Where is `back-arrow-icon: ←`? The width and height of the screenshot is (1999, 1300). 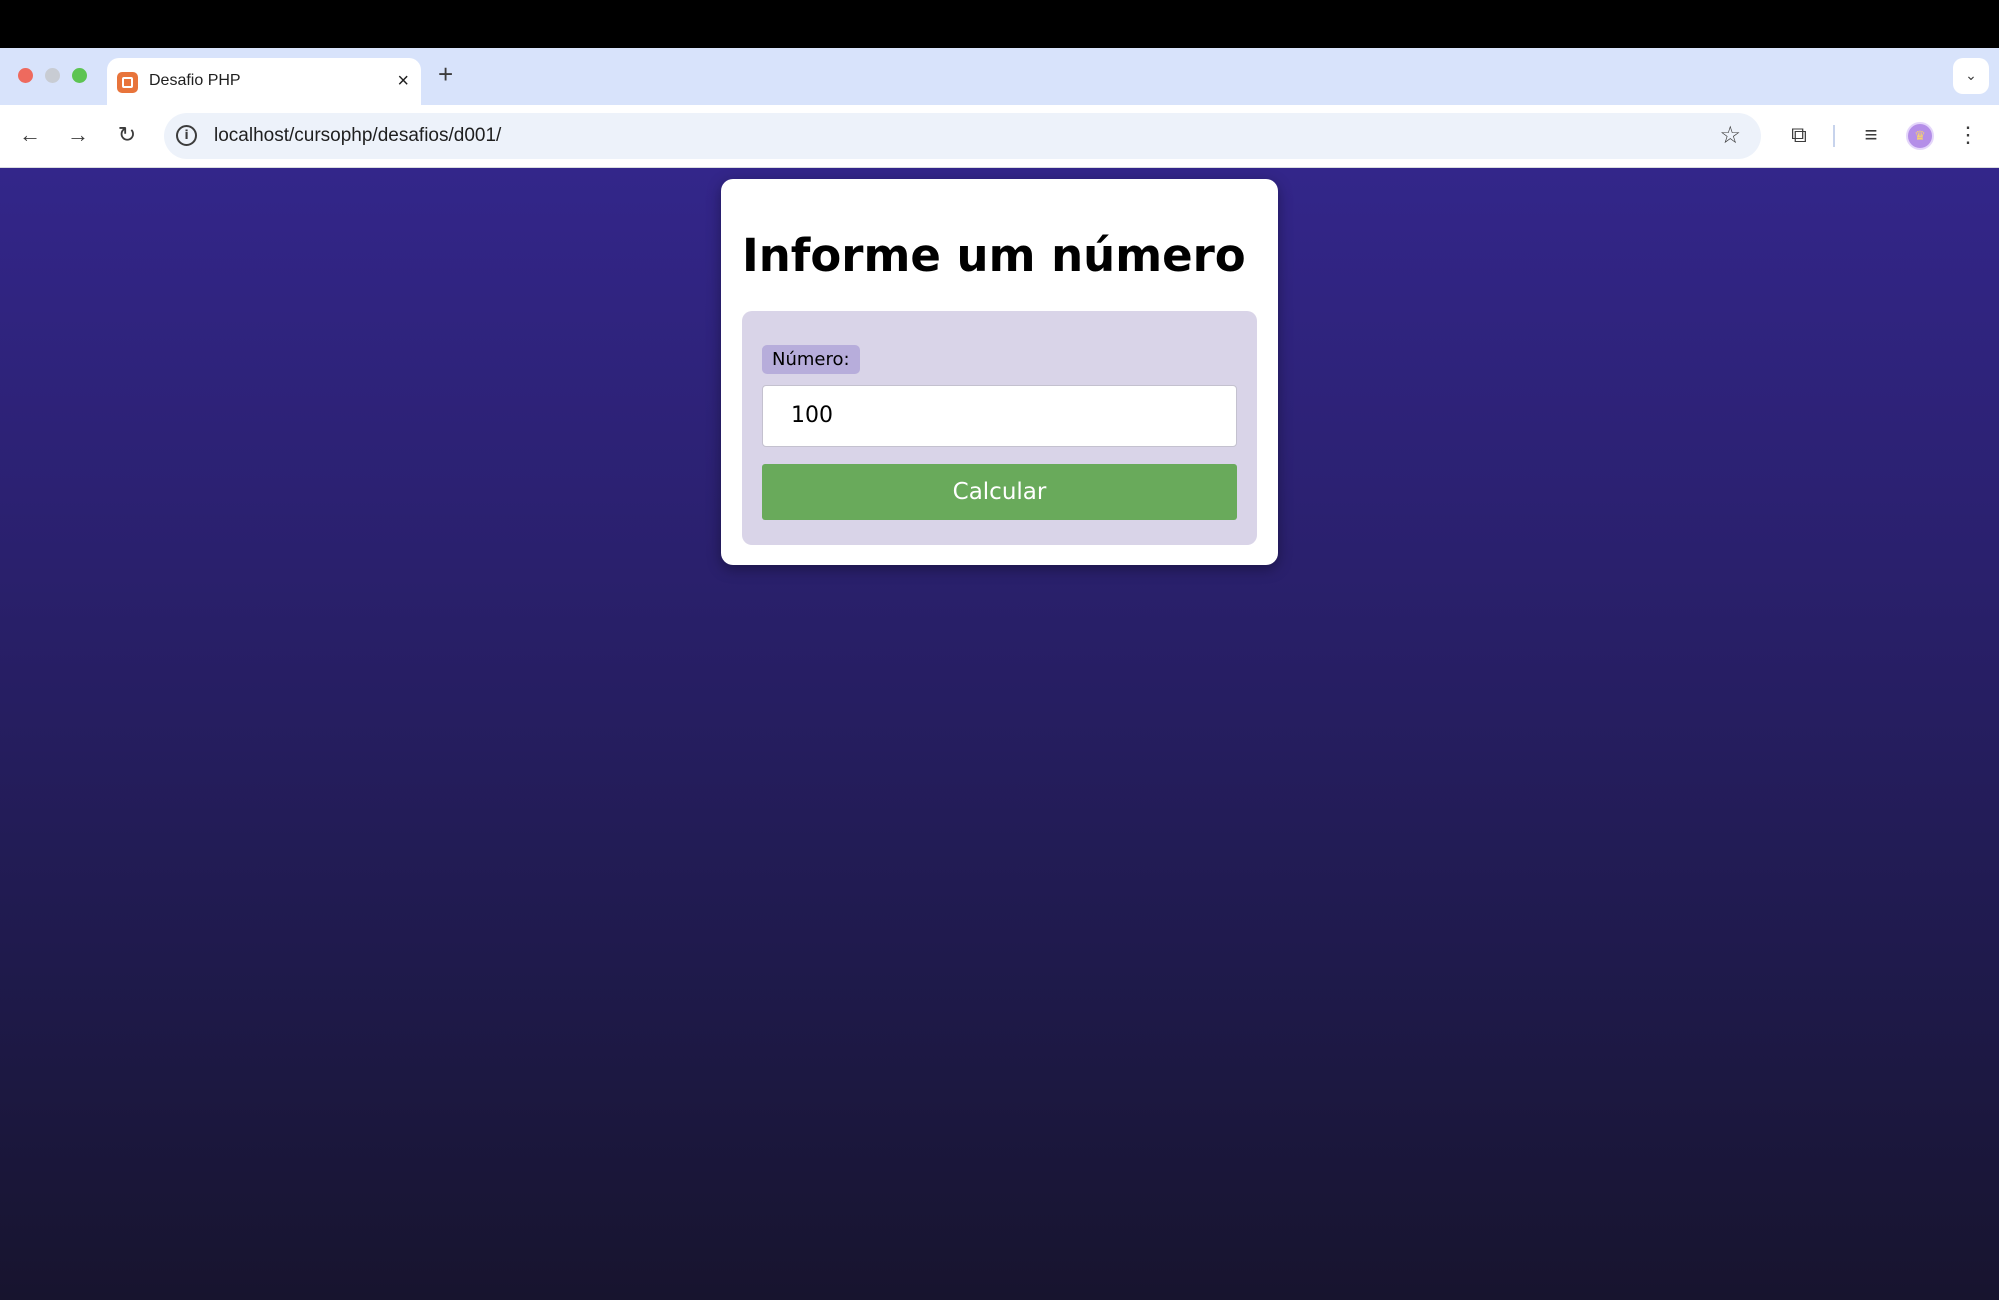
back-arrow-icon: ← is located at coordinates (30, 135).